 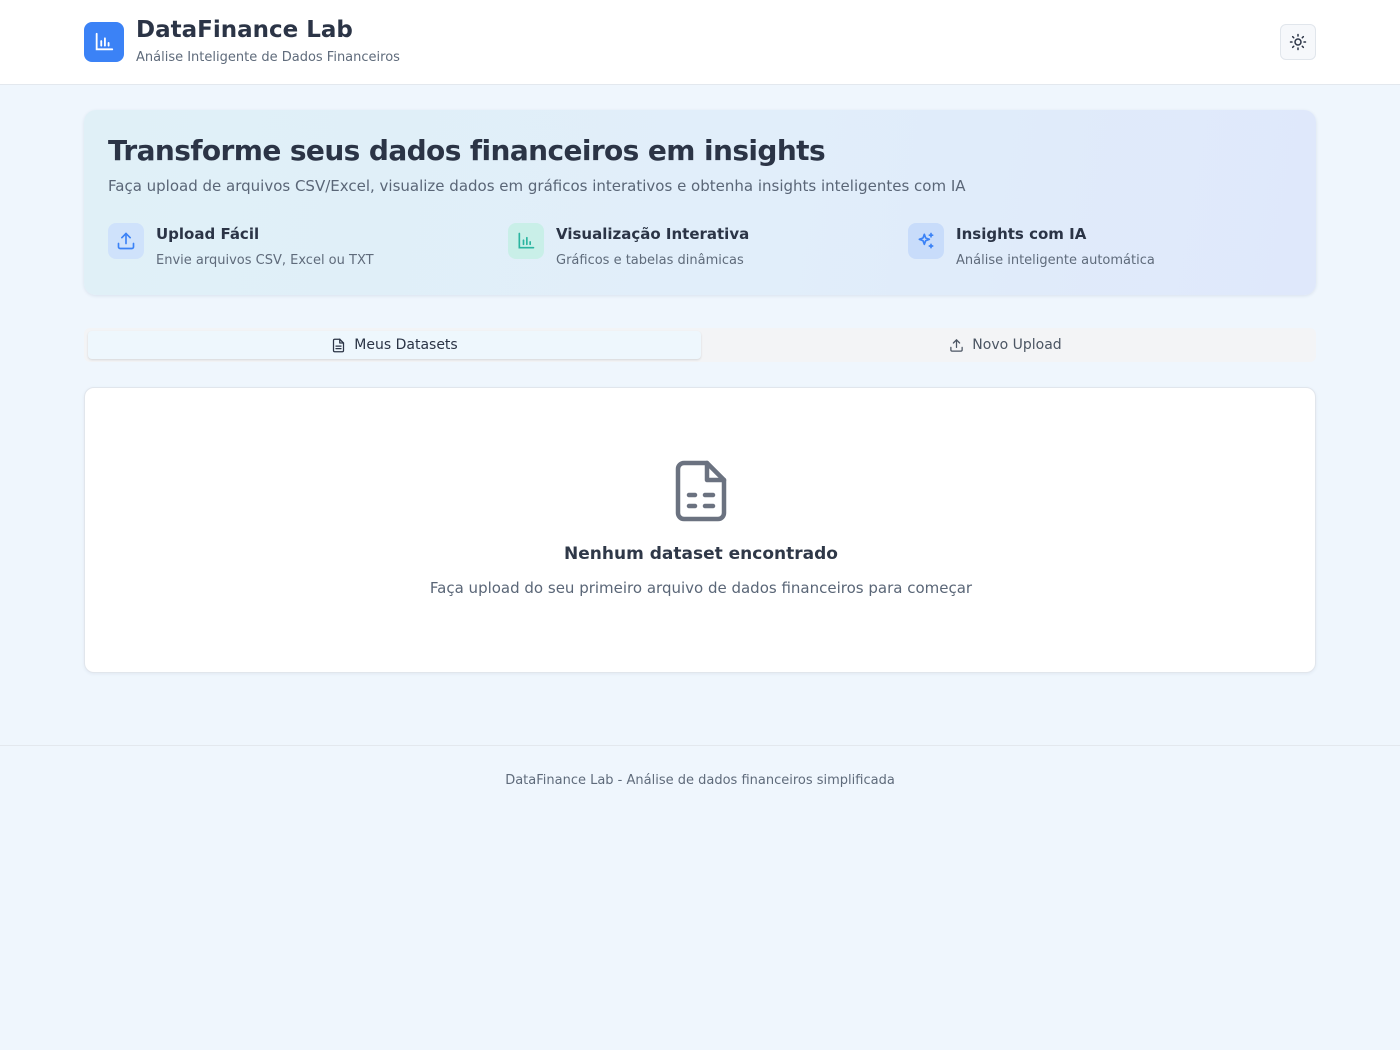 What do you see at coordinates (650, 260) in the screenshot?
I see `feature-description: Gráficos e tabelas dinâmicas` at bounding box center [650, 260].